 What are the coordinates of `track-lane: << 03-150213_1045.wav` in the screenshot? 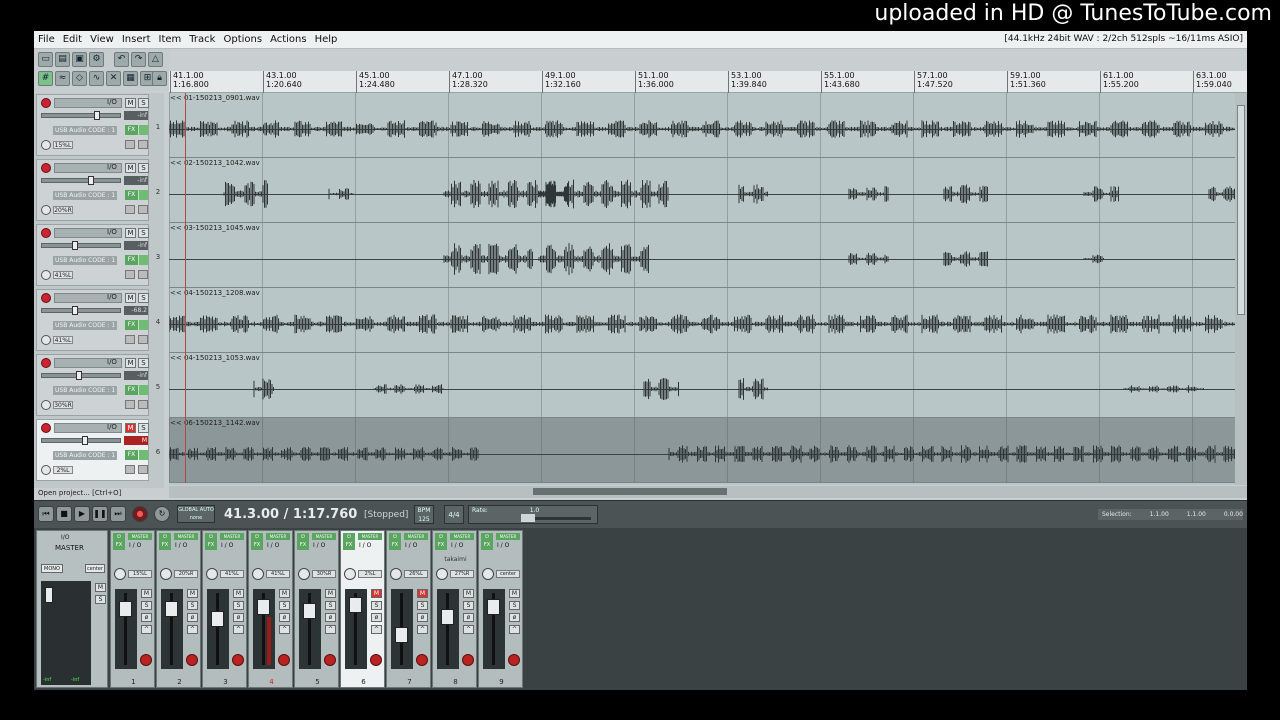 It's located at (702, 255).